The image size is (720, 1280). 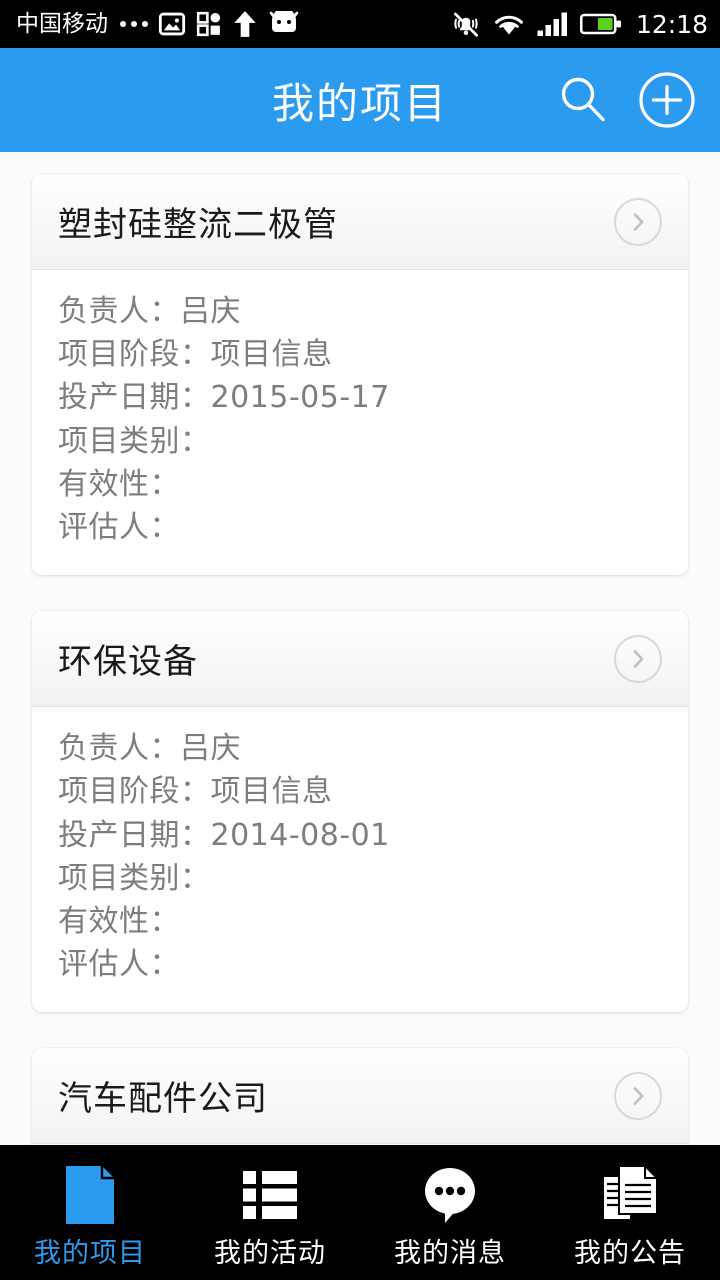 I want to click on add-circle-icon, so click(x=667, y=100).